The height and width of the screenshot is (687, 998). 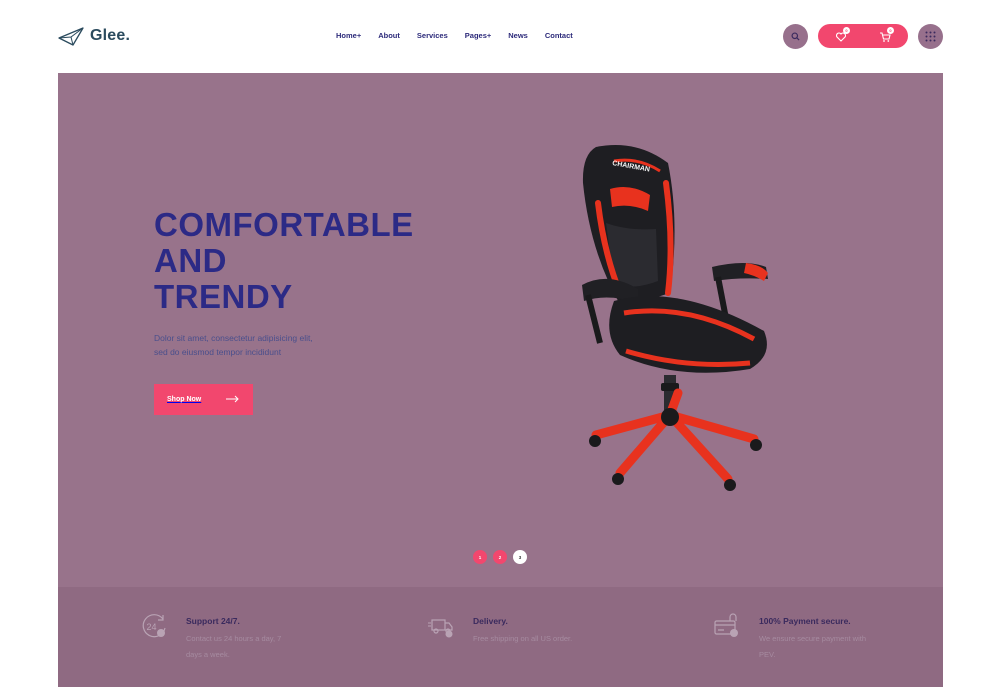 I want to click on delivery-truck-icon, so click(x=440, y=628).